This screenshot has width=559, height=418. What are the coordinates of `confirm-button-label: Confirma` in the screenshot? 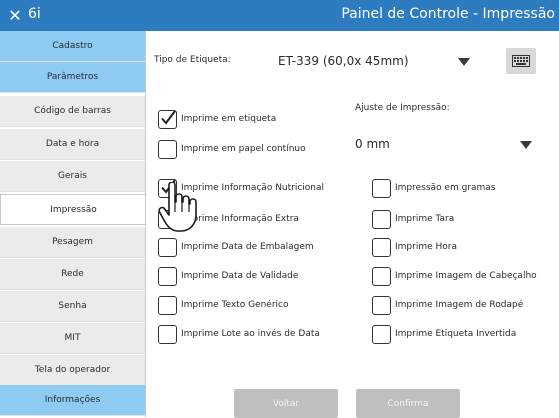 It's located at (408, 403).